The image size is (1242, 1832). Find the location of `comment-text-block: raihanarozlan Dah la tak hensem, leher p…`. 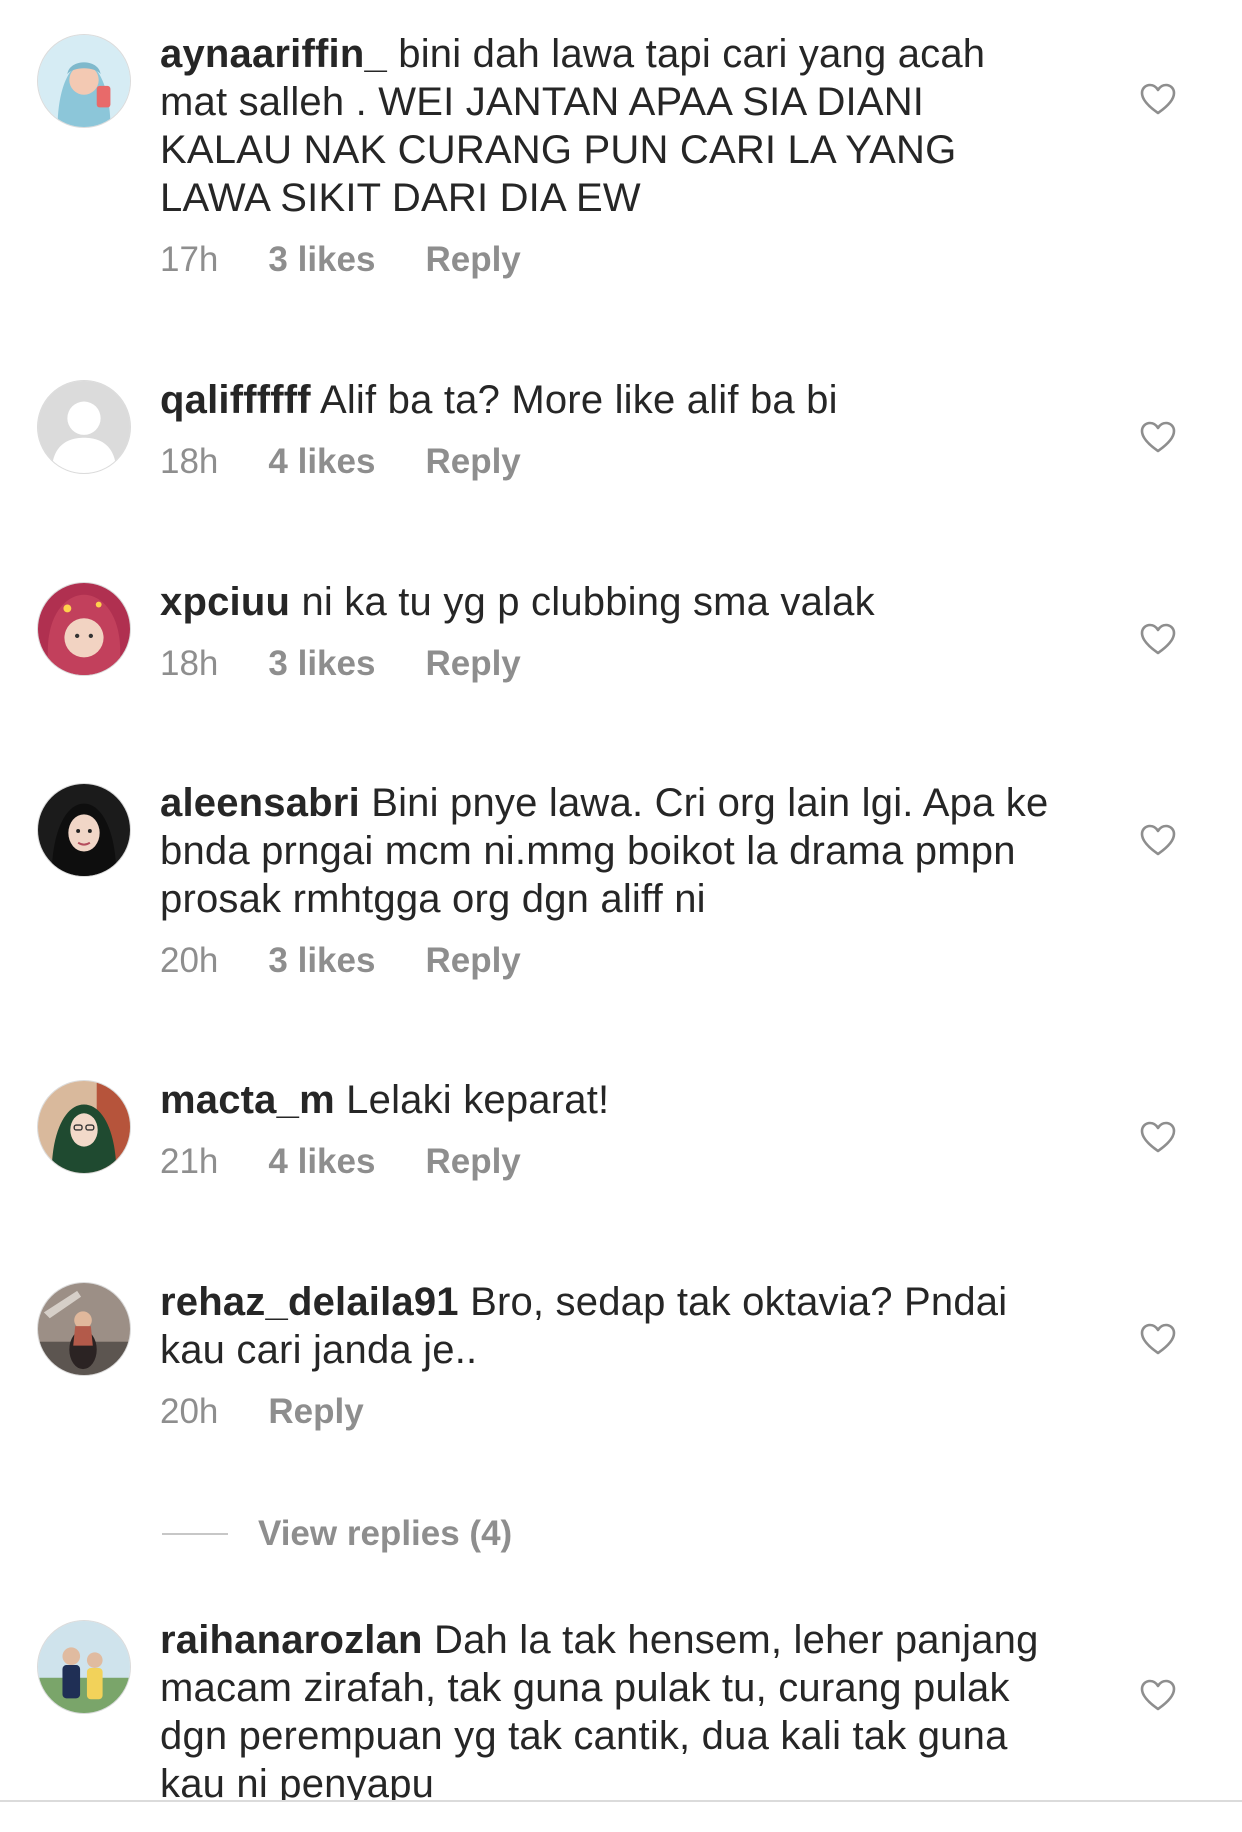

comment-text-block: raihanarozlan Dah la tak hensem, leher p… is located at coordinates (610, 1712).